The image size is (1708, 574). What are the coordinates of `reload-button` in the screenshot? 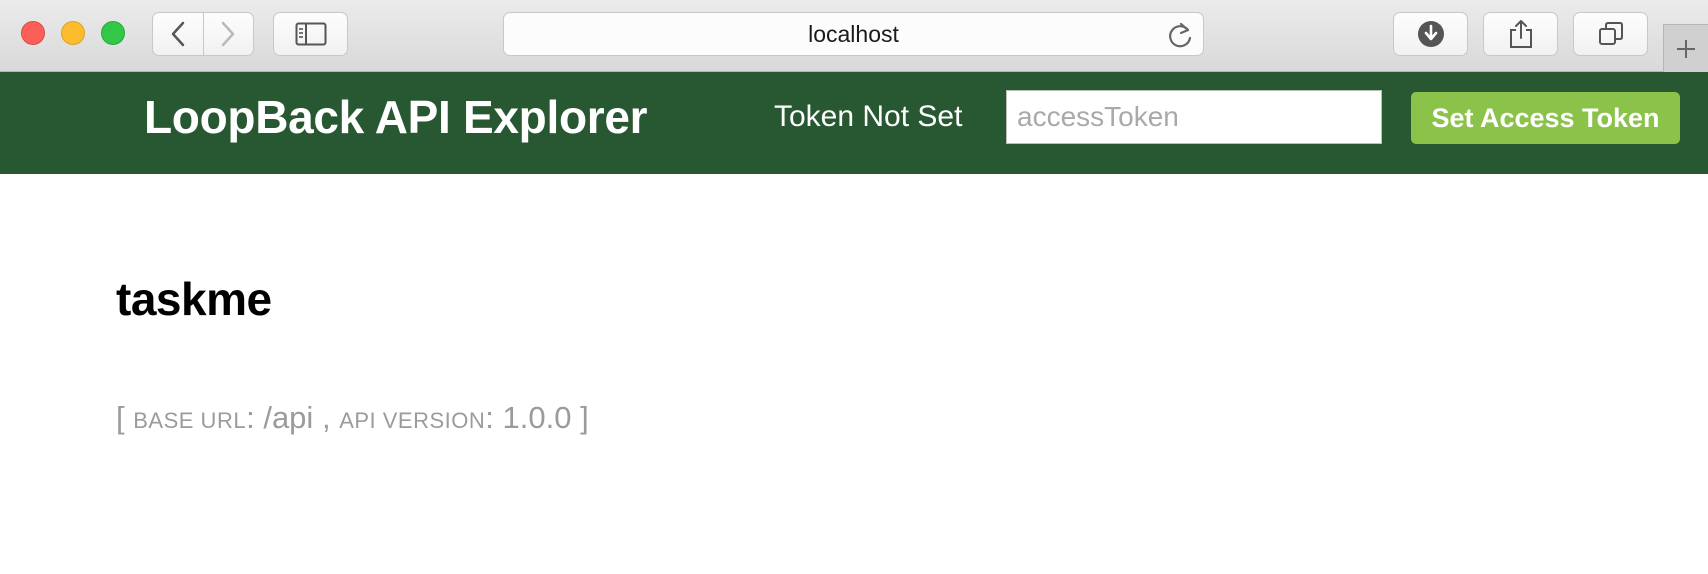 It's located at (1180, 37).